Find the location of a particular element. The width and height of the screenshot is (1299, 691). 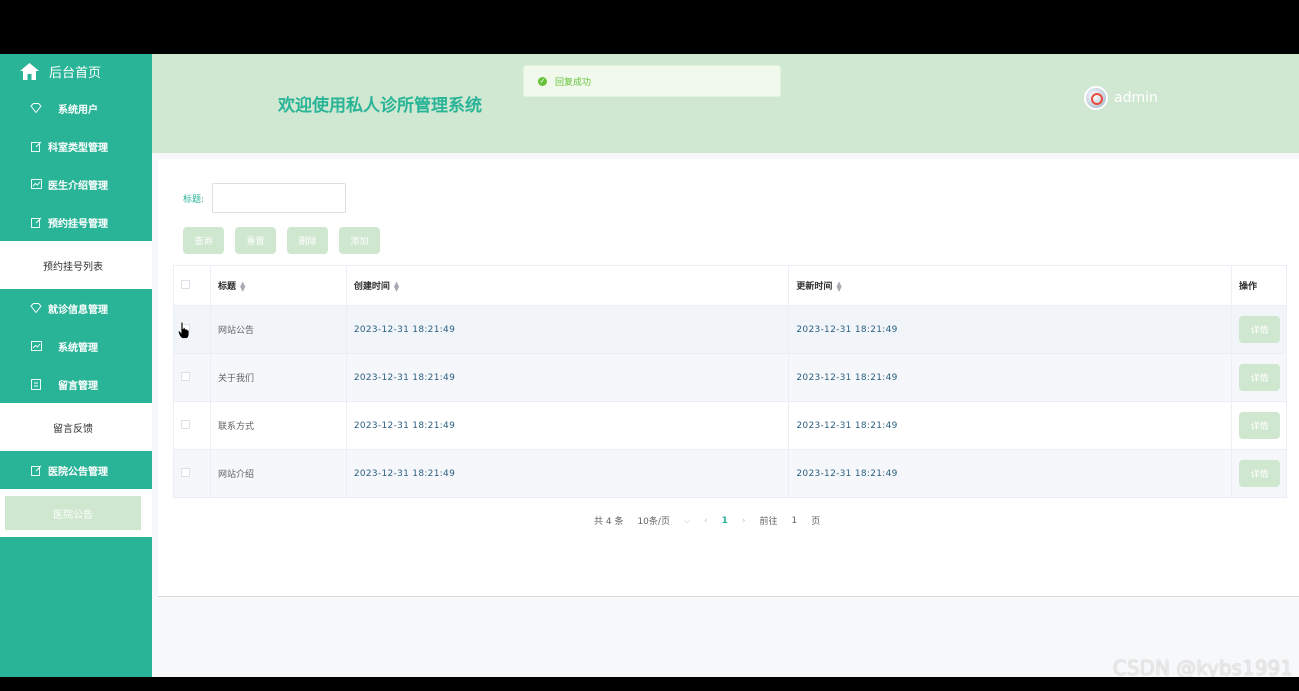

hand-cursor-icon is located at coordinates (183, 332).